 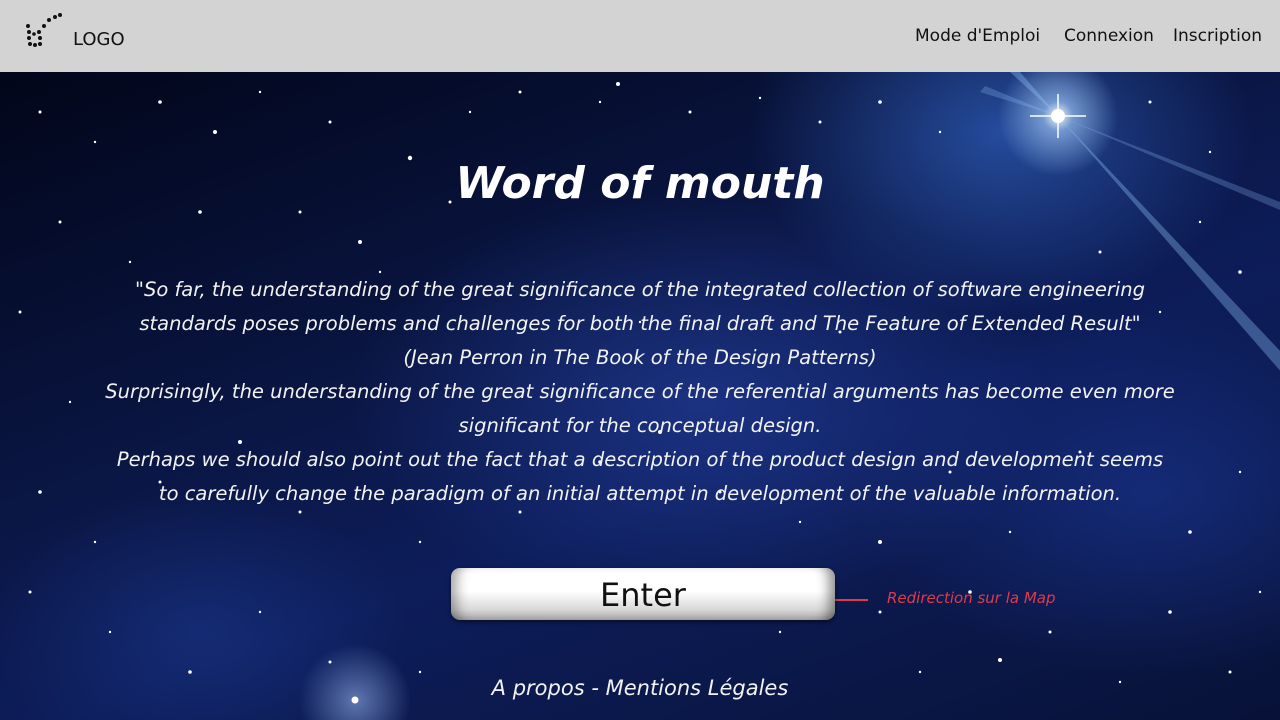 I want to click on page-title: Word of mouth, so click(x=640, y=183).